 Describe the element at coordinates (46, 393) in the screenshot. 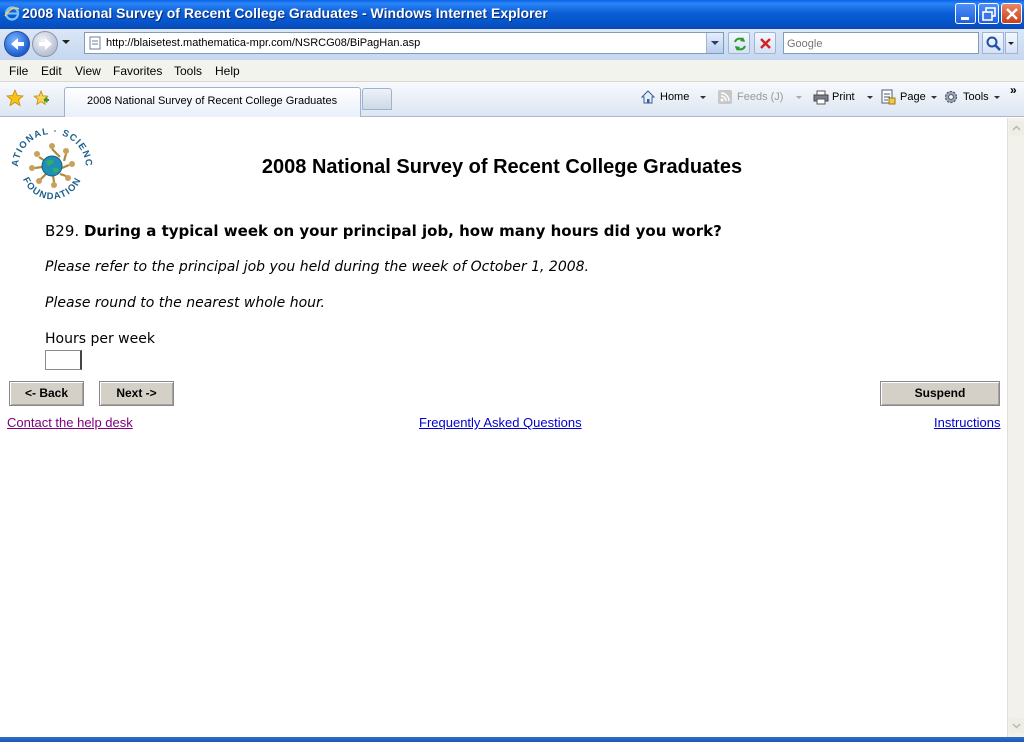

I see `back-button: <- Back` at that location.